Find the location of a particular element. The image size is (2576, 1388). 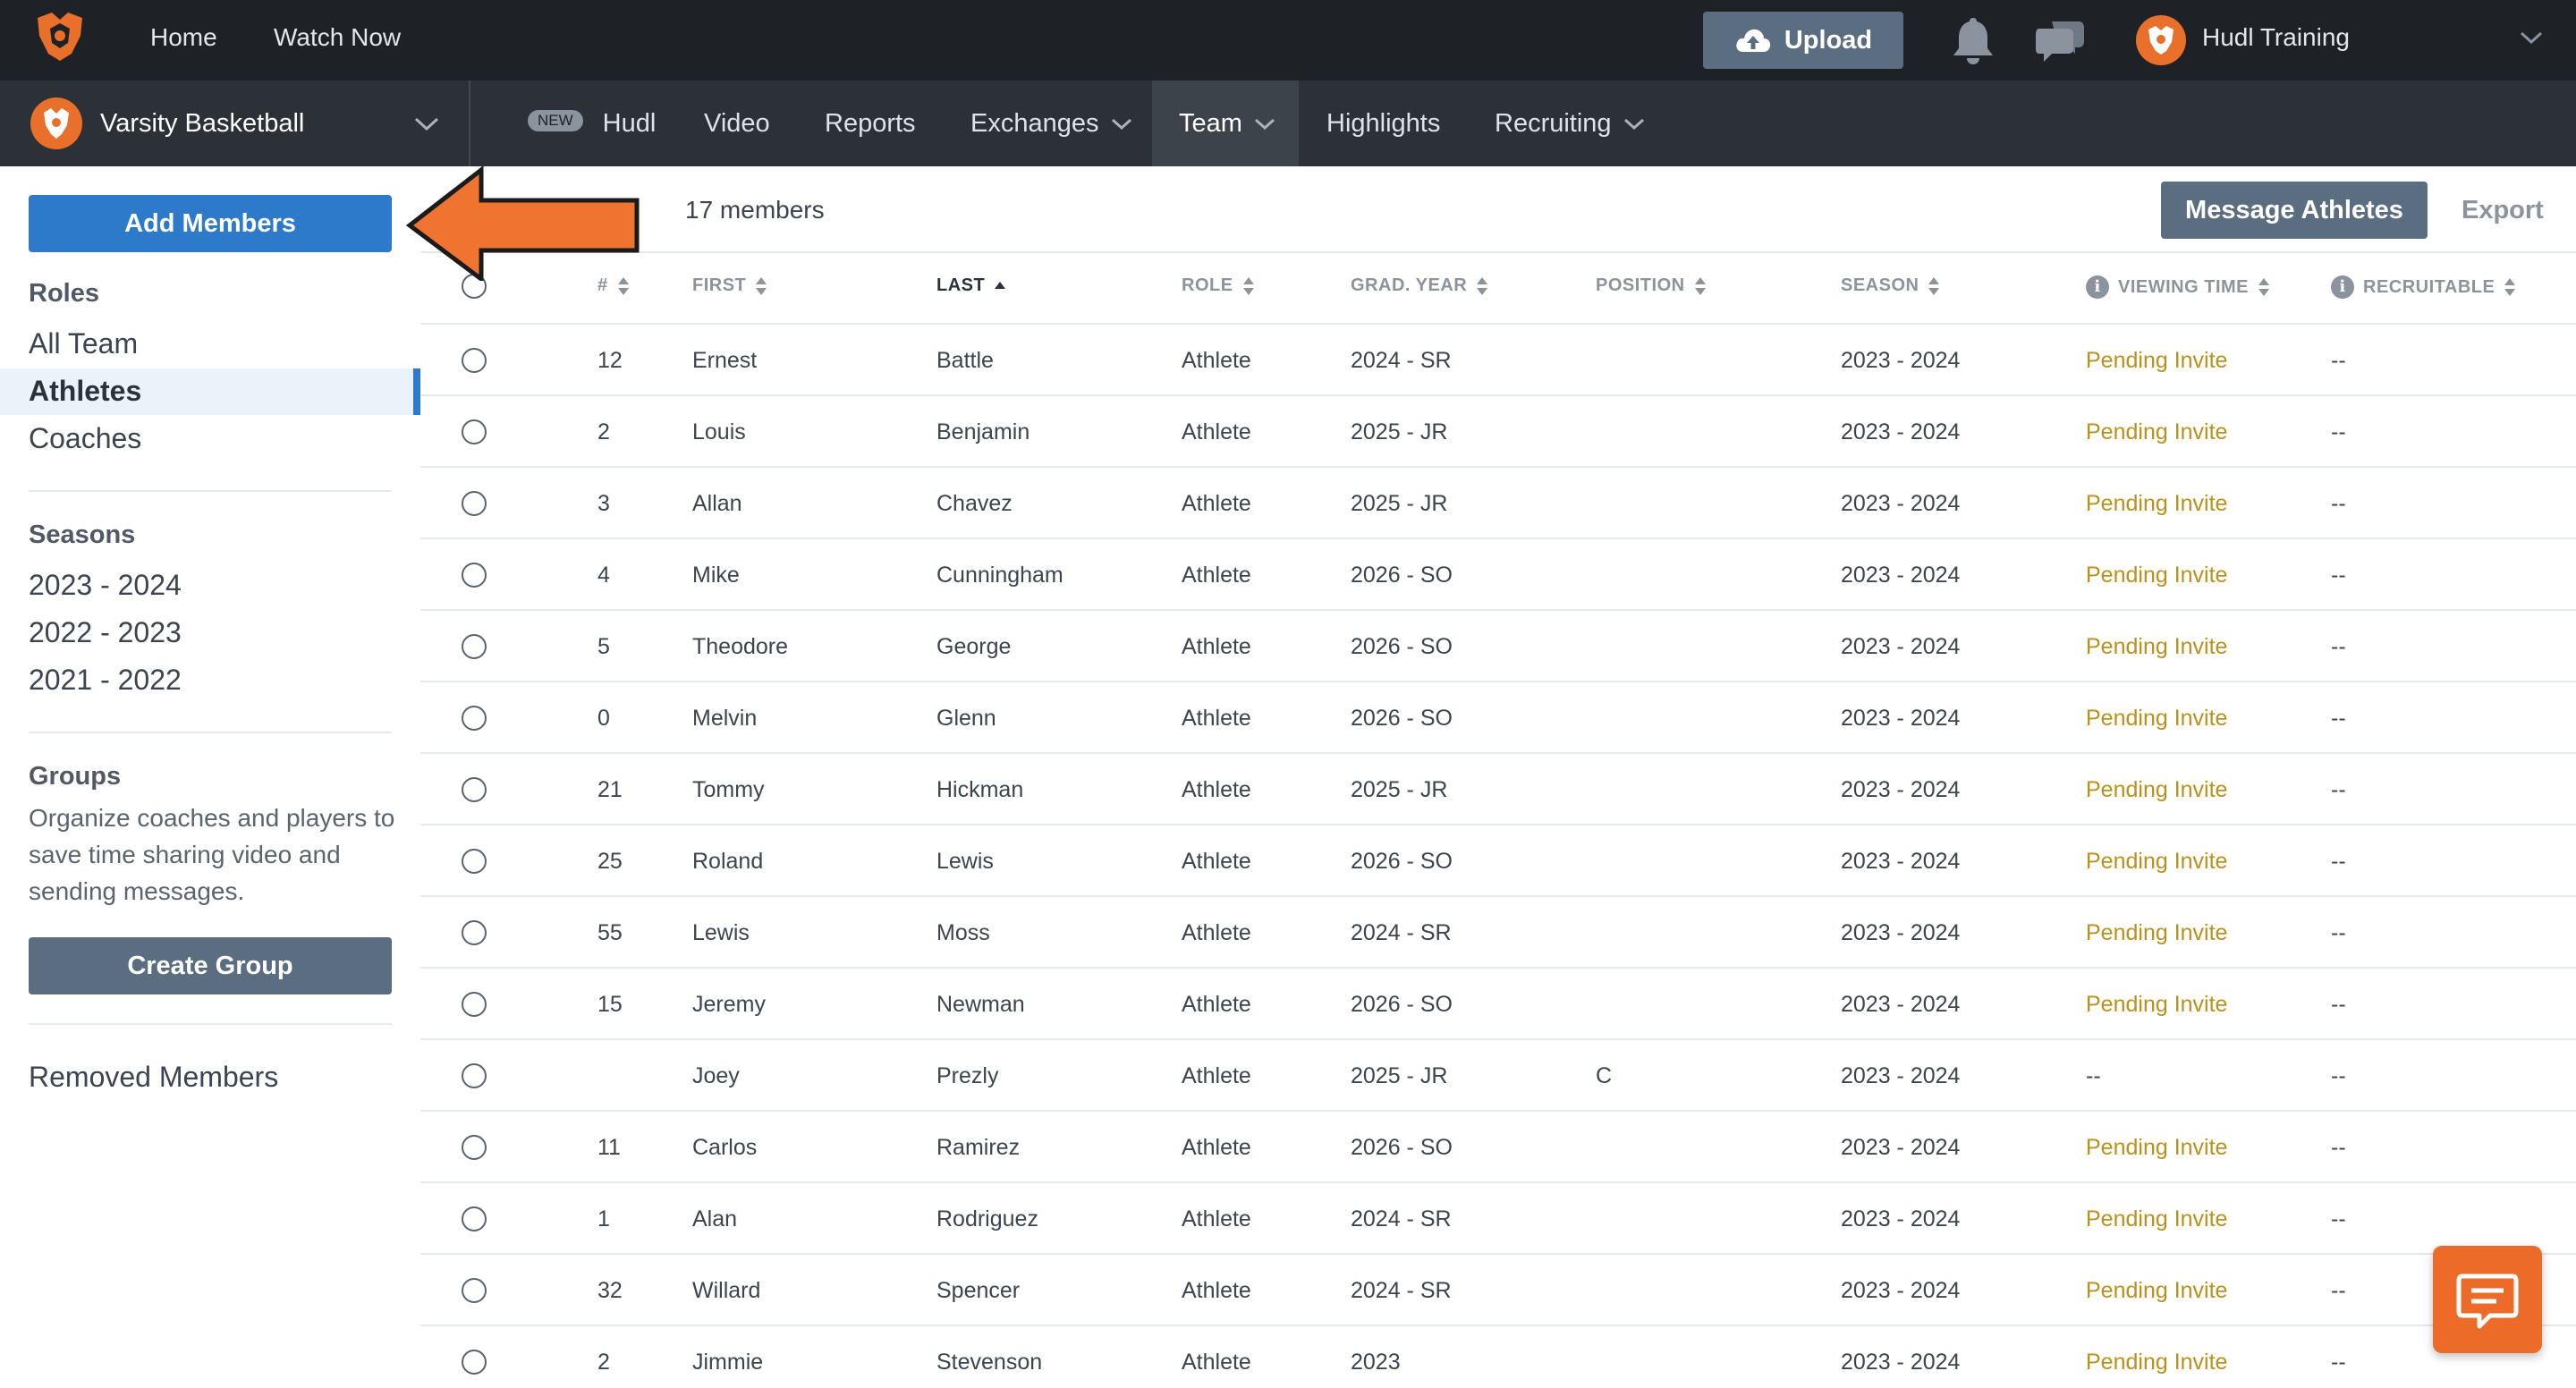

nav-home: Home is located at coordinates (183, 40).